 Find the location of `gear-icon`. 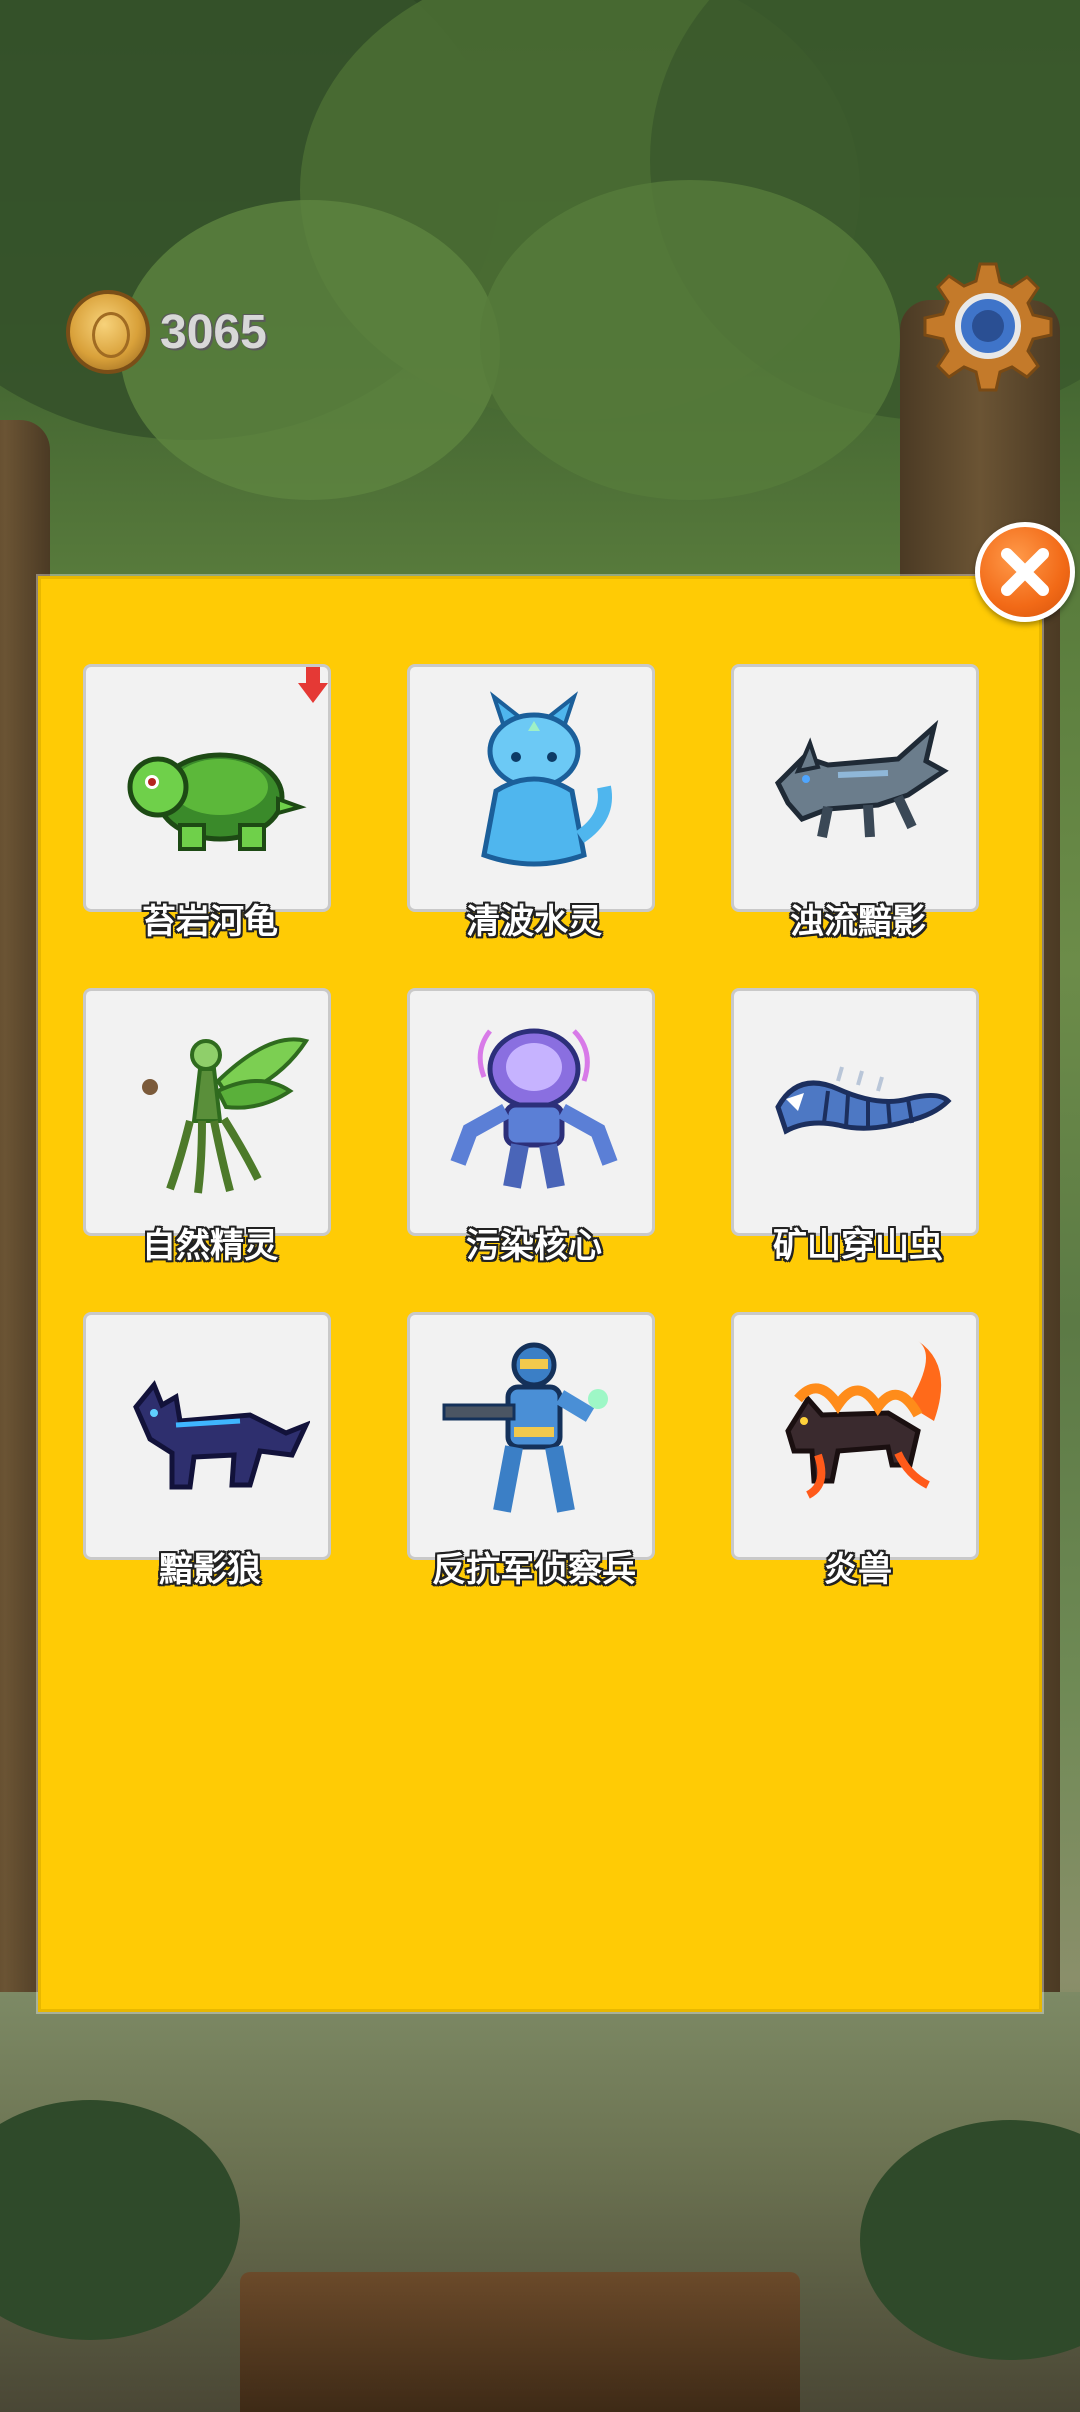

gear-icon is located at coordinates (988, 327).